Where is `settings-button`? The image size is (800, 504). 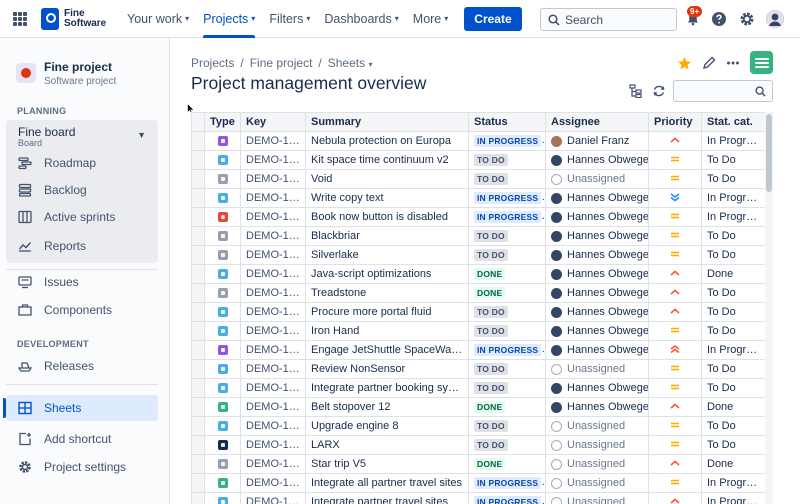 settings-button is located at coordinates (747, 19).